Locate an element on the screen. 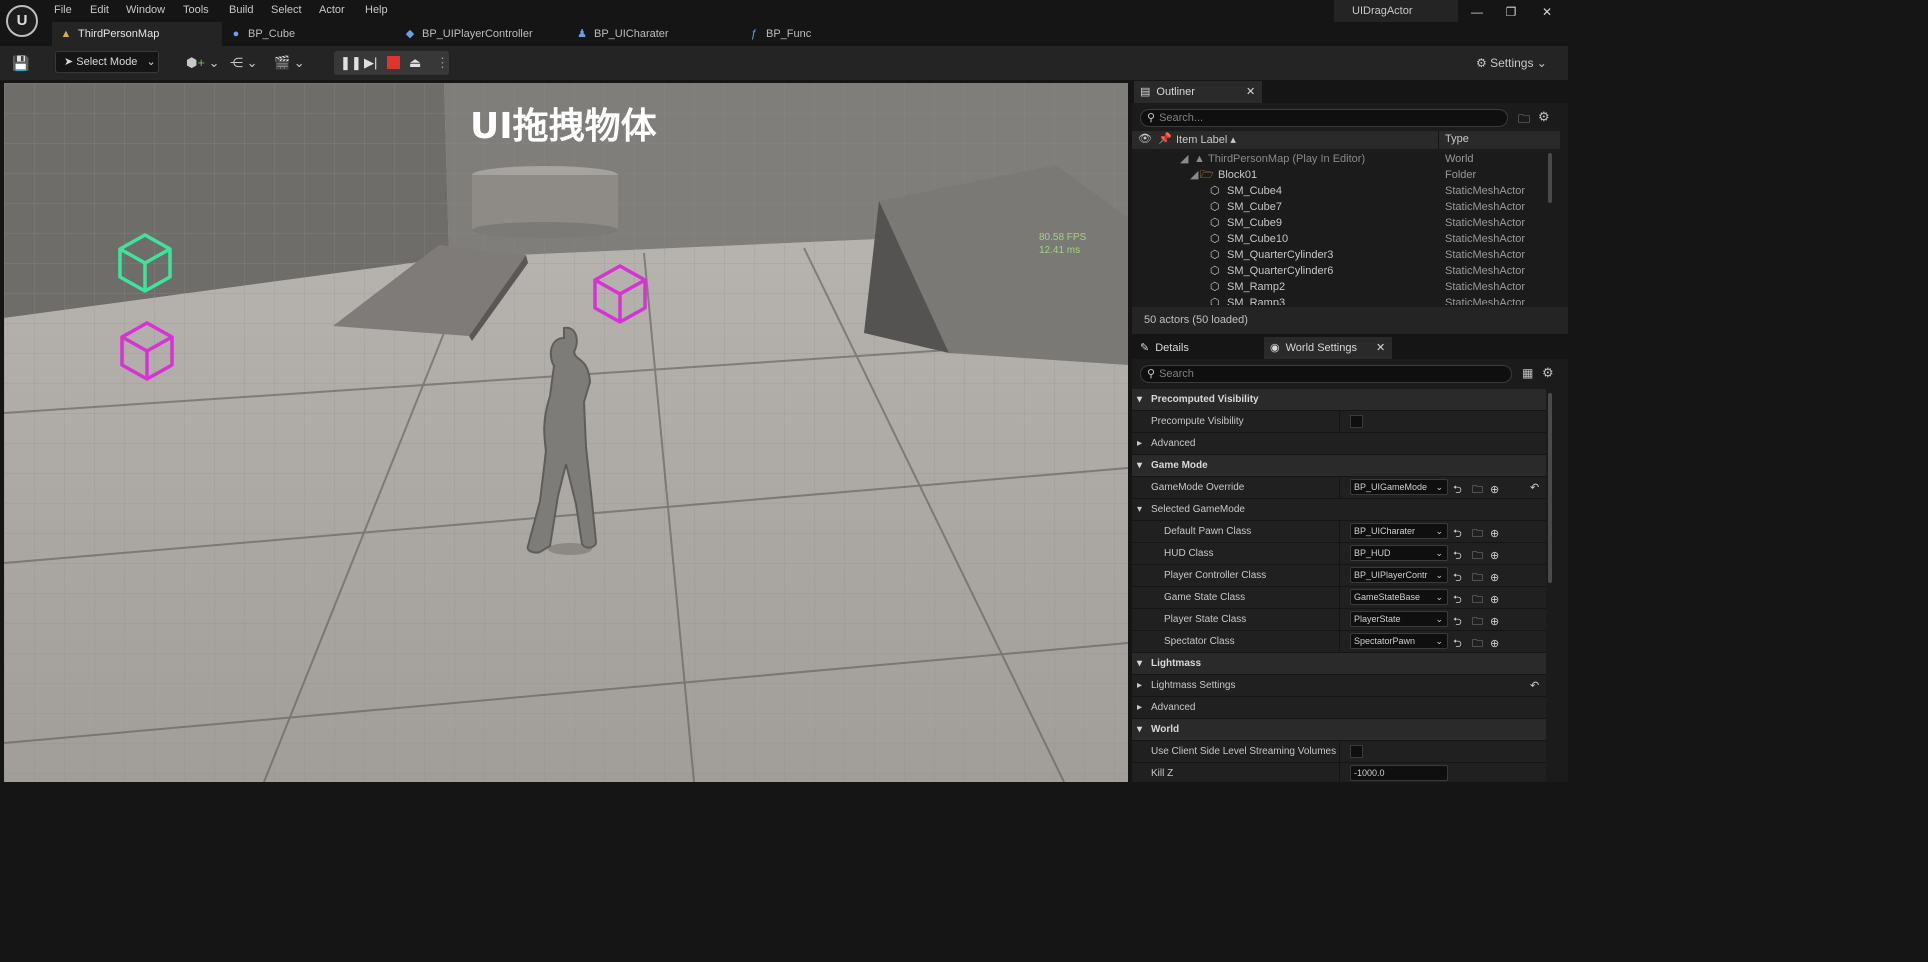 This screenshot has width=1928, height=962. class-dropdown: PlayerState ⌄ is located at coordinates (1399, 619).